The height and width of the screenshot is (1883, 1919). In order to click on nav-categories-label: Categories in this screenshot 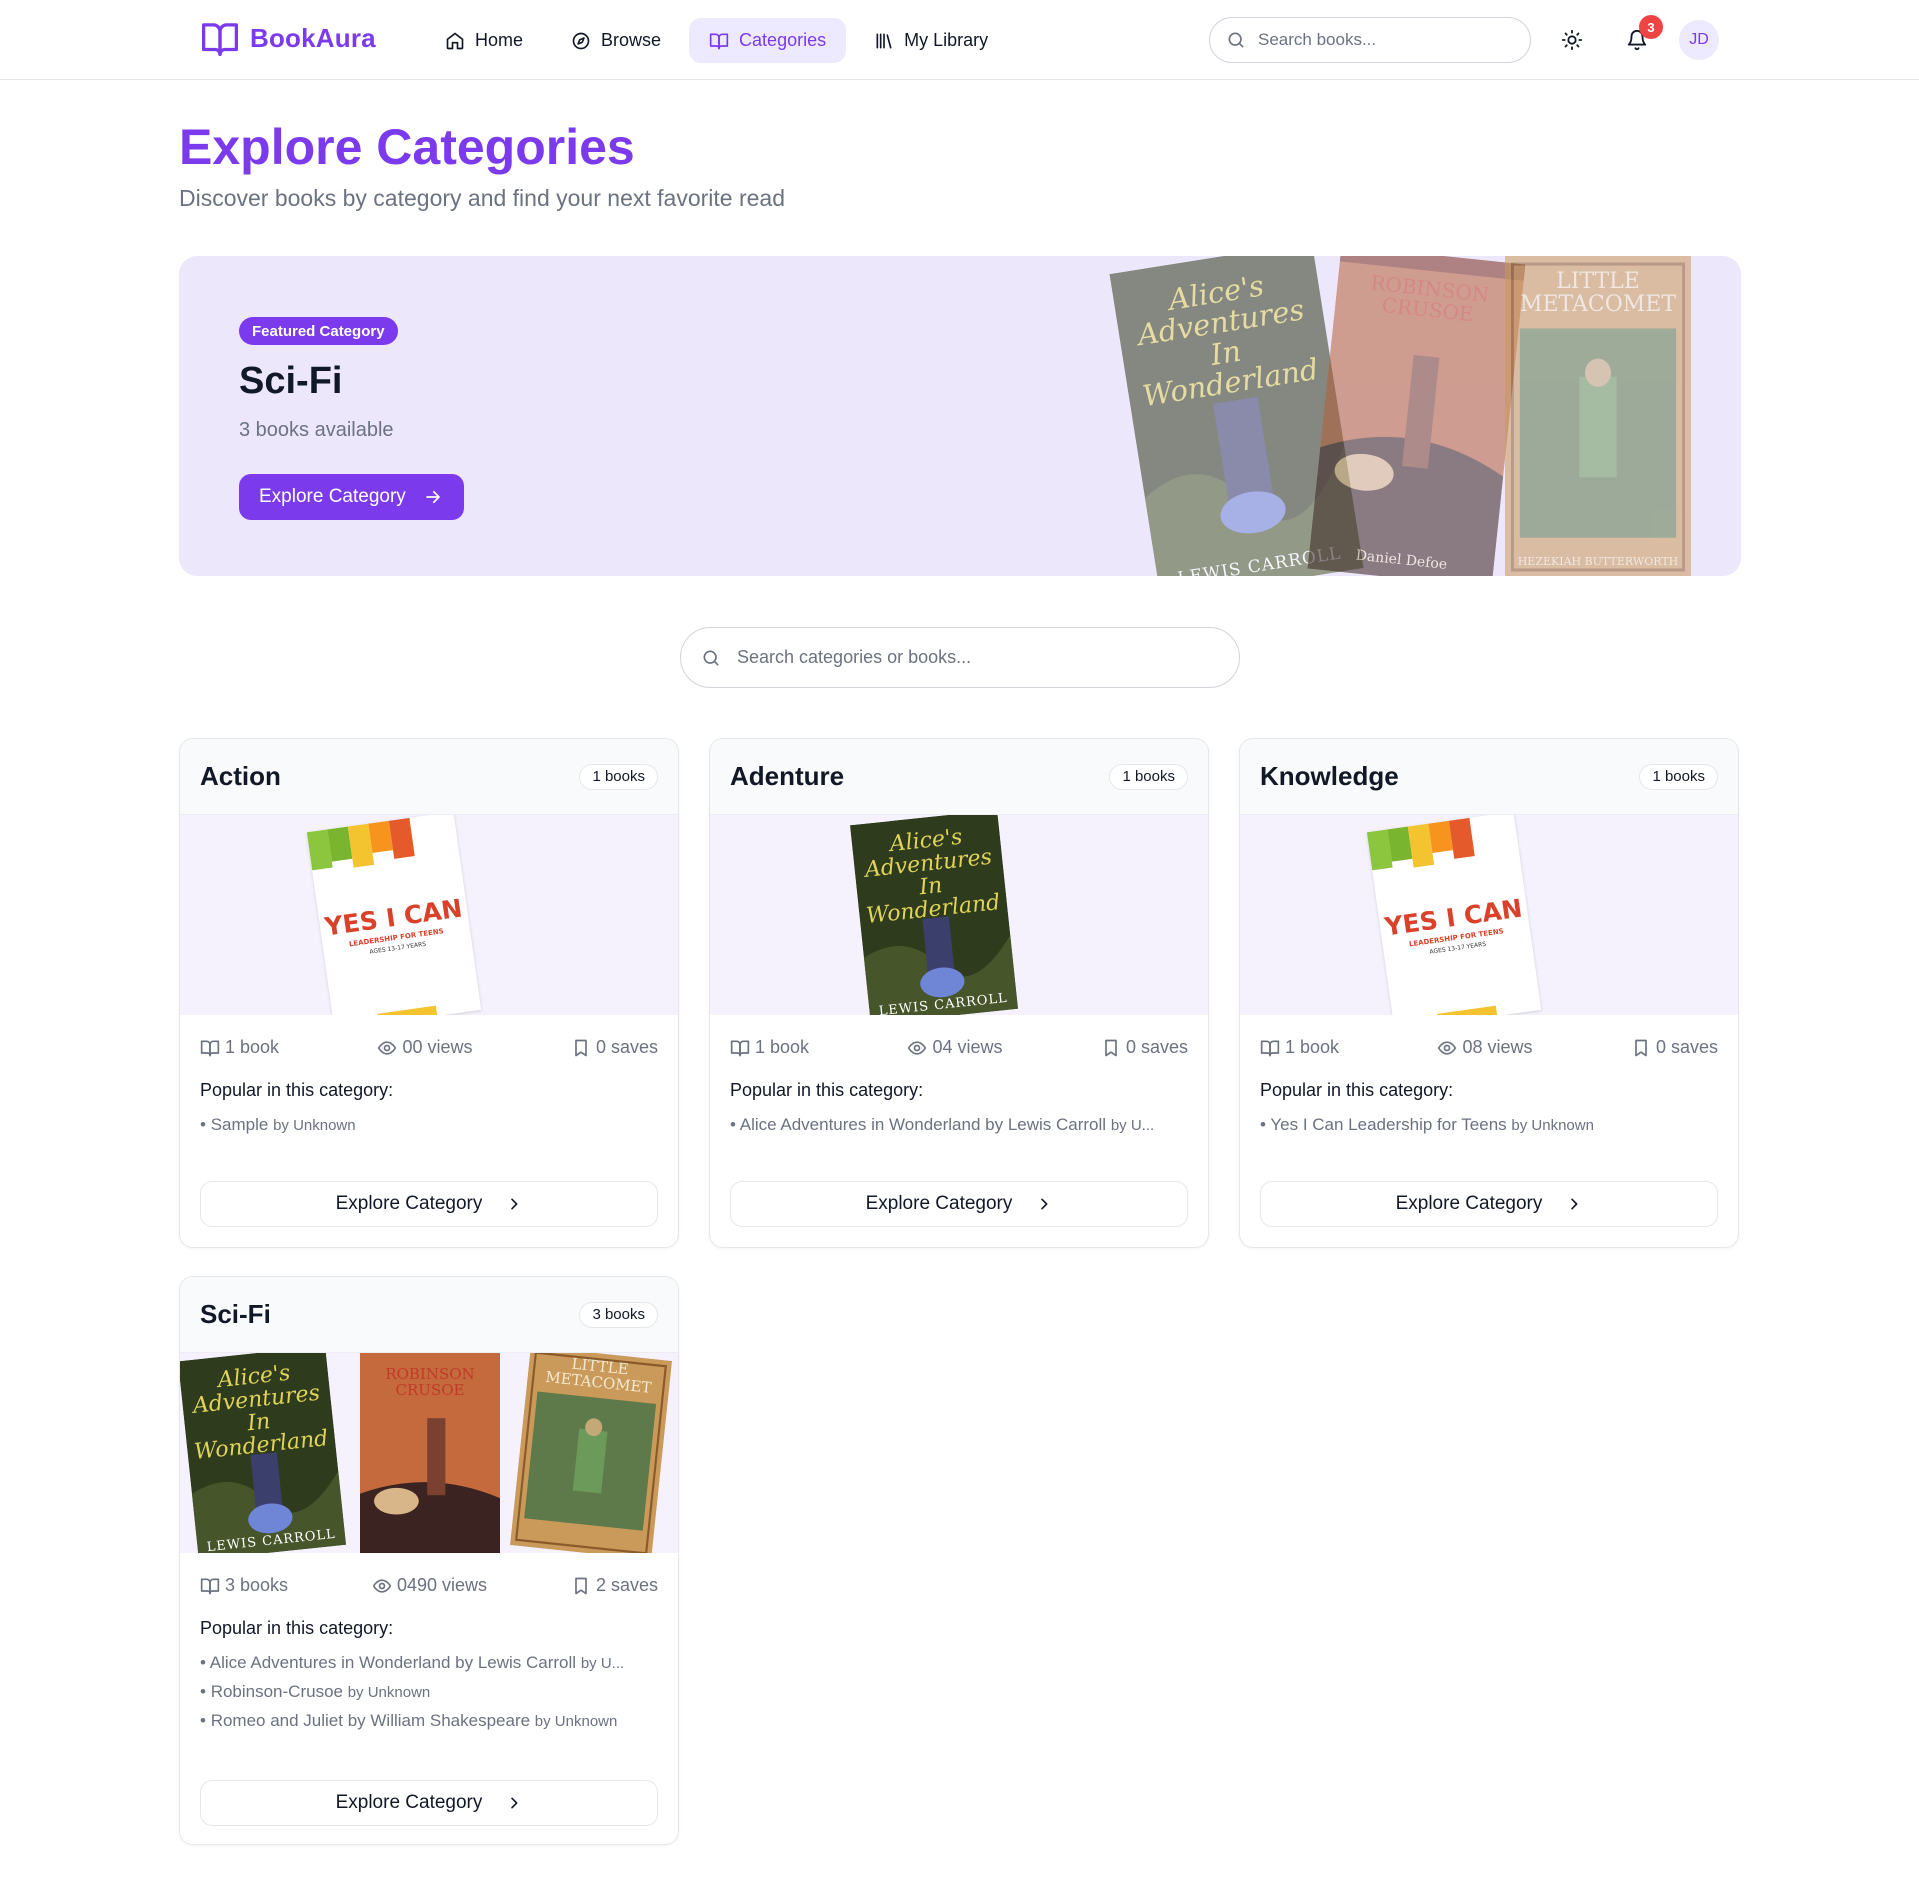, I will do `click(783, 40)`.